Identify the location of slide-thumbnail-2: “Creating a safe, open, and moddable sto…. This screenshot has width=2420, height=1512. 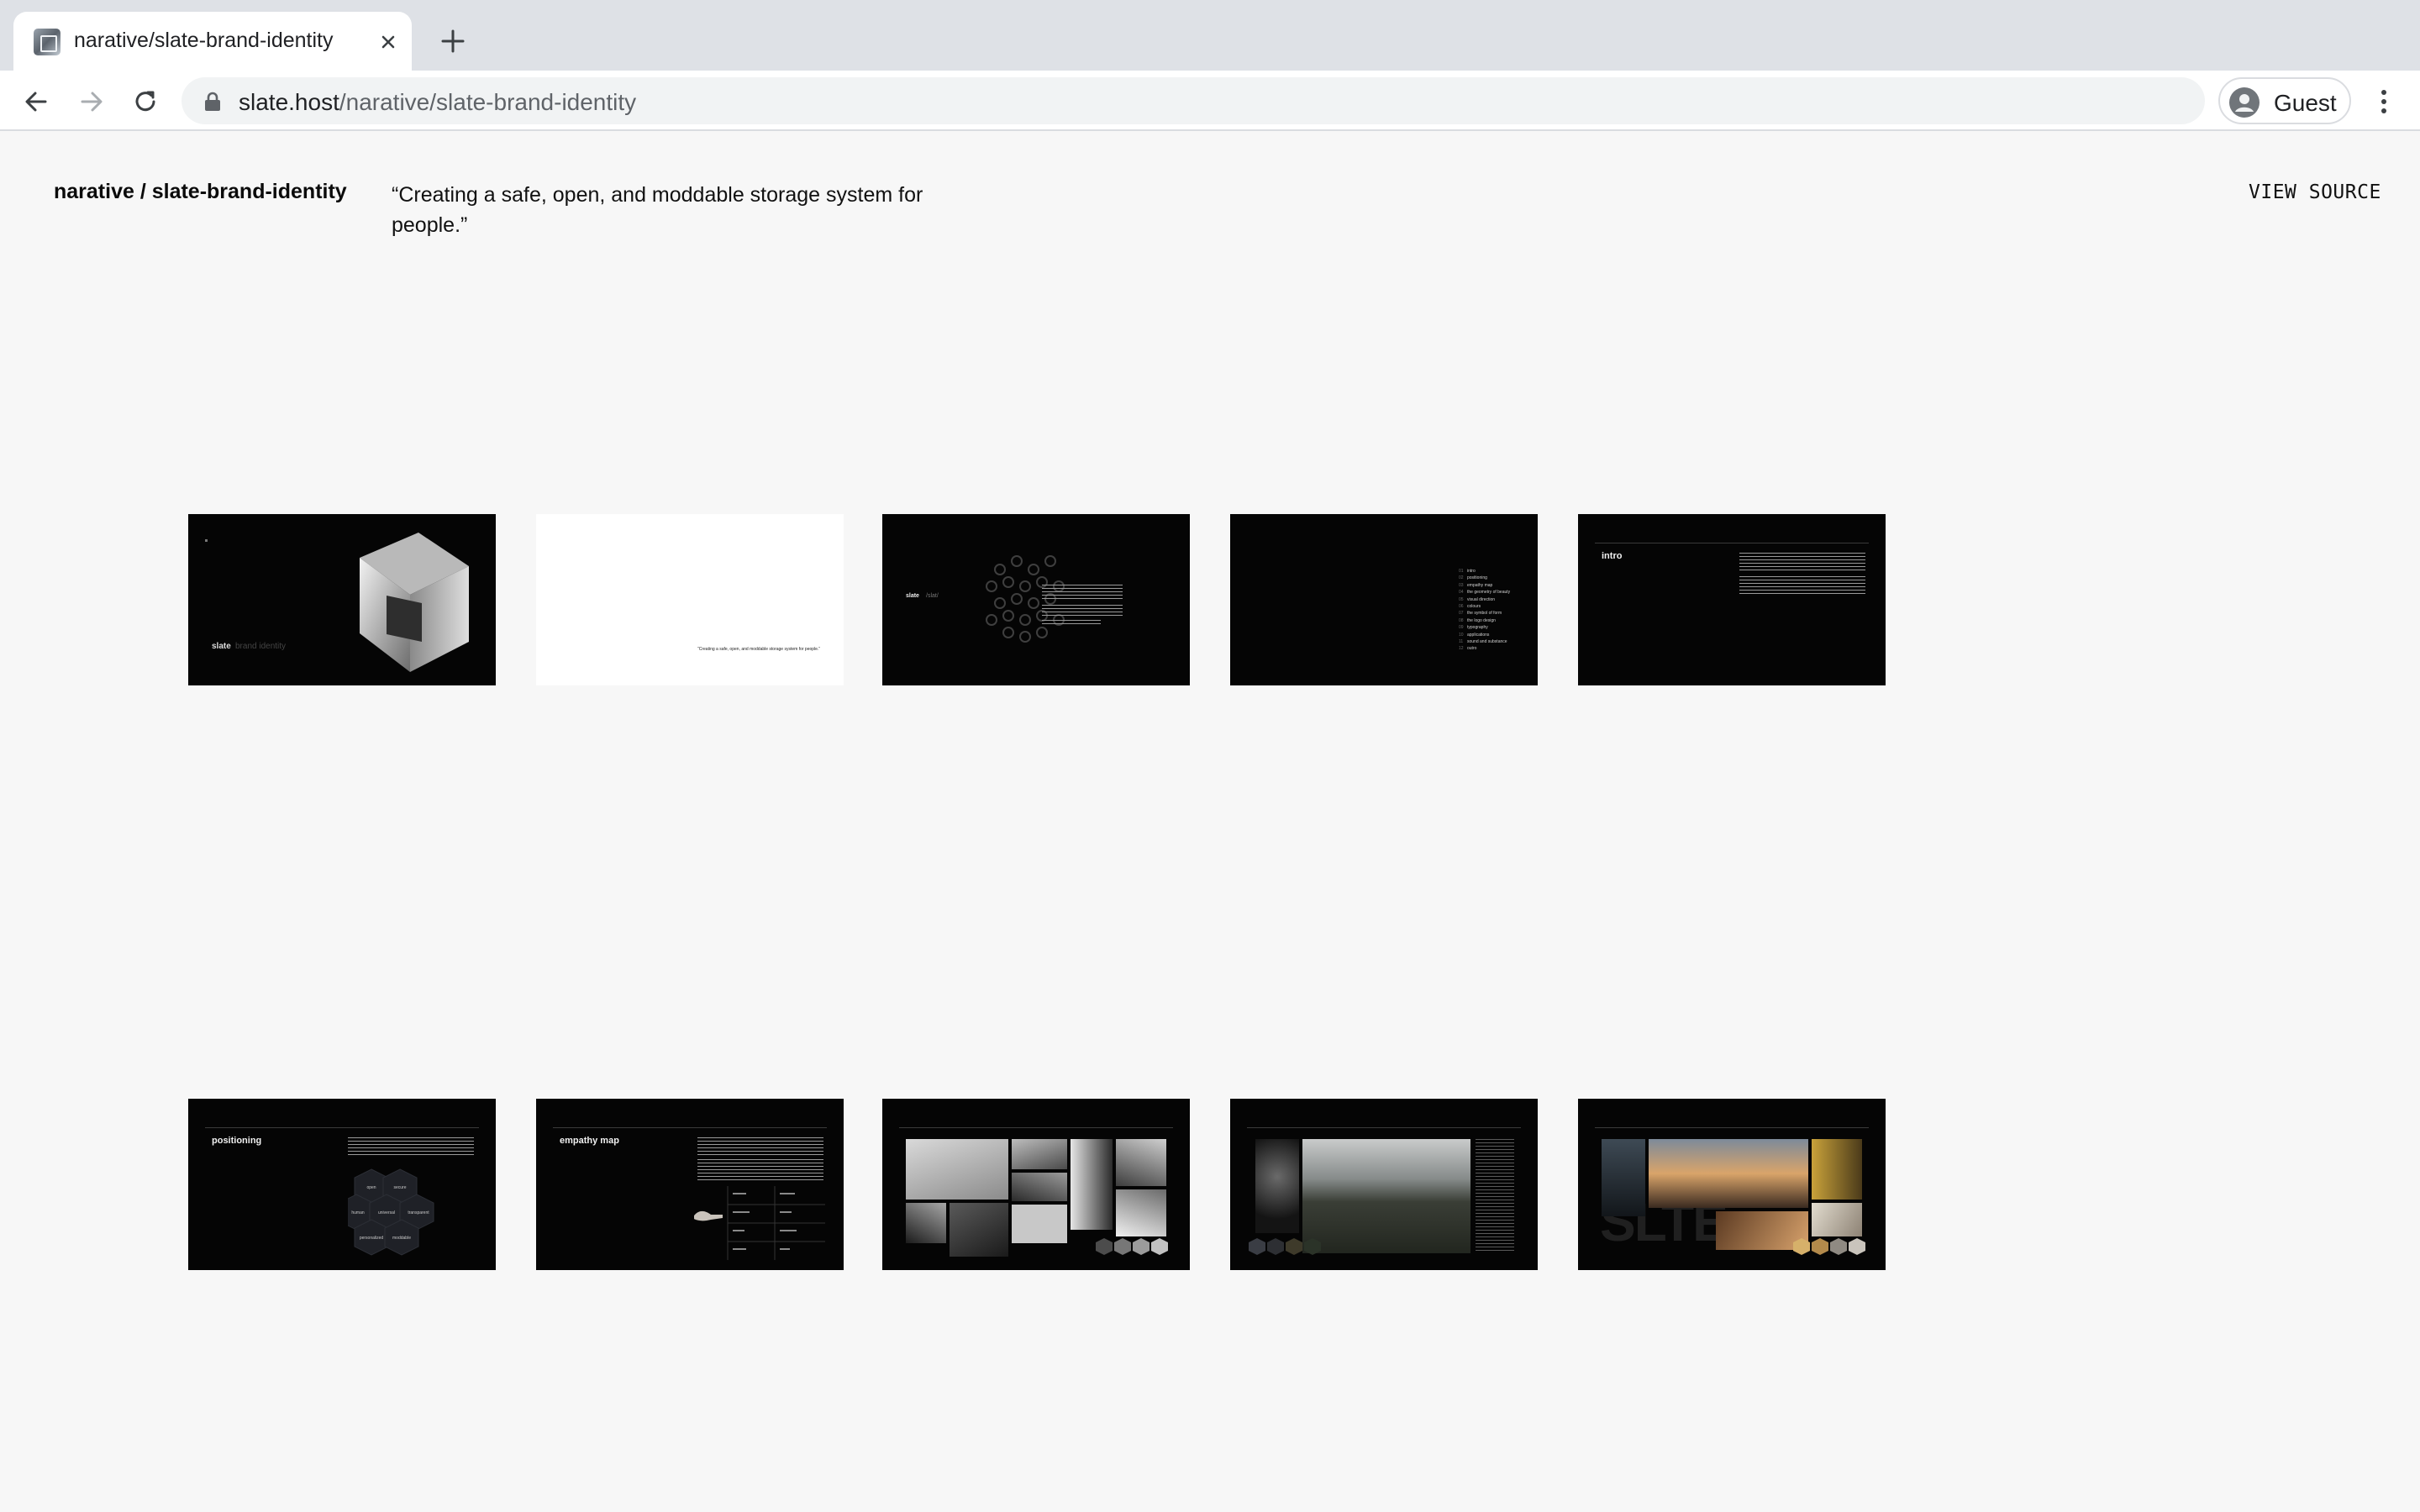
(690, 599).